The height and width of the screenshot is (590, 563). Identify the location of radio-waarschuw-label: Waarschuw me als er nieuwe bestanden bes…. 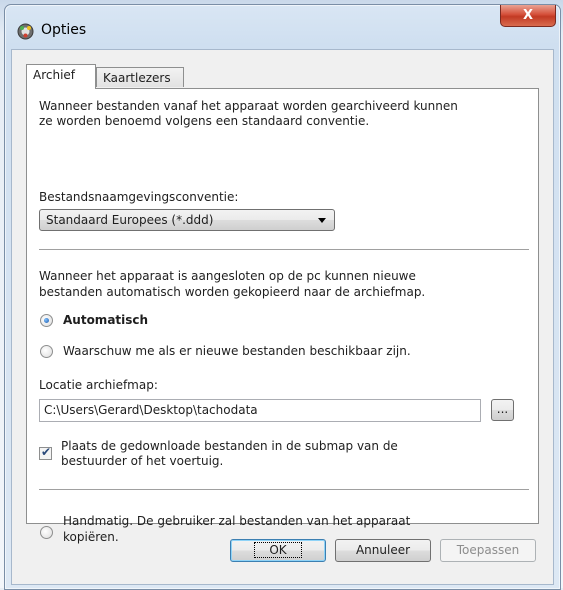
(237, 351).